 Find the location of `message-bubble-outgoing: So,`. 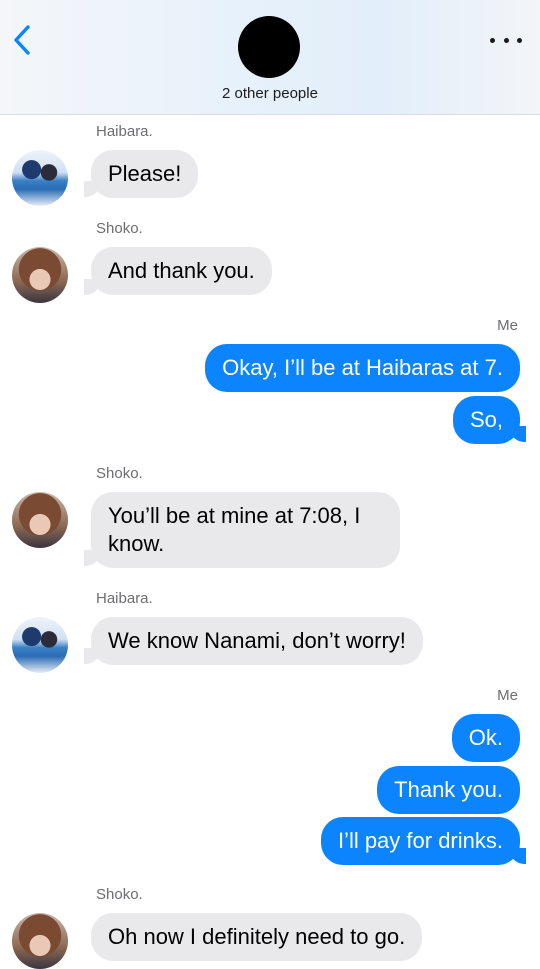

message-bubble-outgoing: So, is located at coordinates (486, 420).